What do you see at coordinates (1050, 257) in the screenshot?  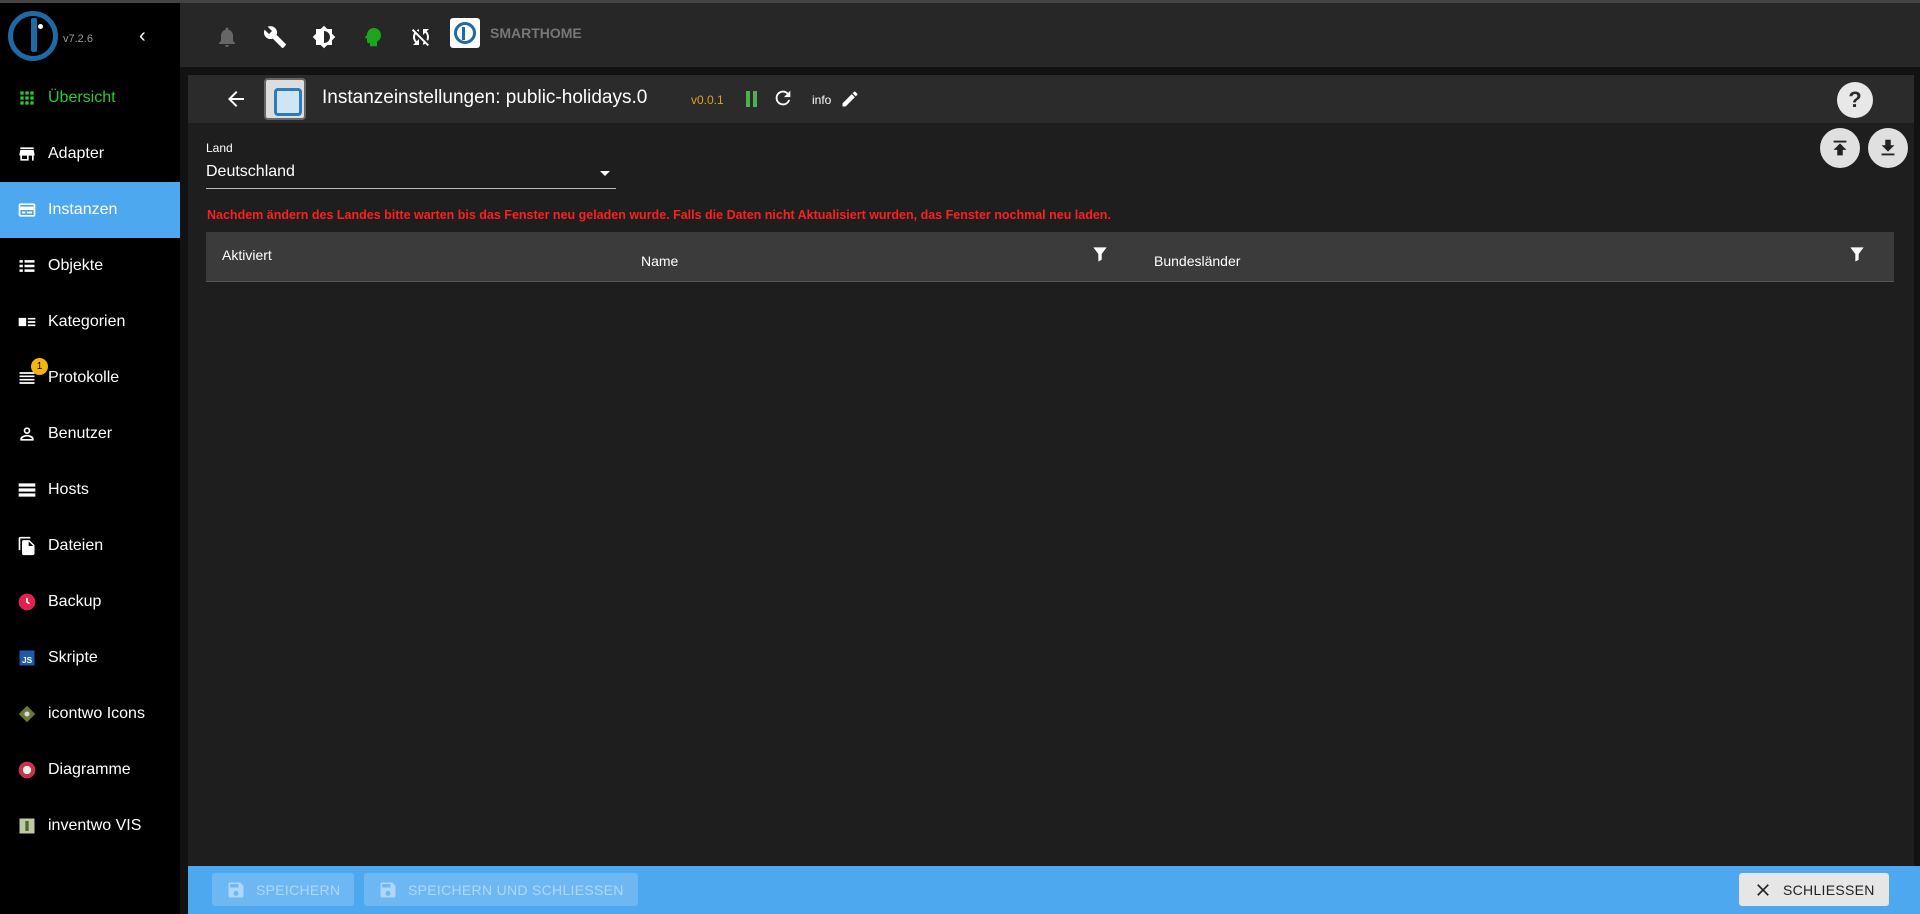 I see `table-header: Aktiviert Name Bundesländer` at bounding box center [1050, 257].